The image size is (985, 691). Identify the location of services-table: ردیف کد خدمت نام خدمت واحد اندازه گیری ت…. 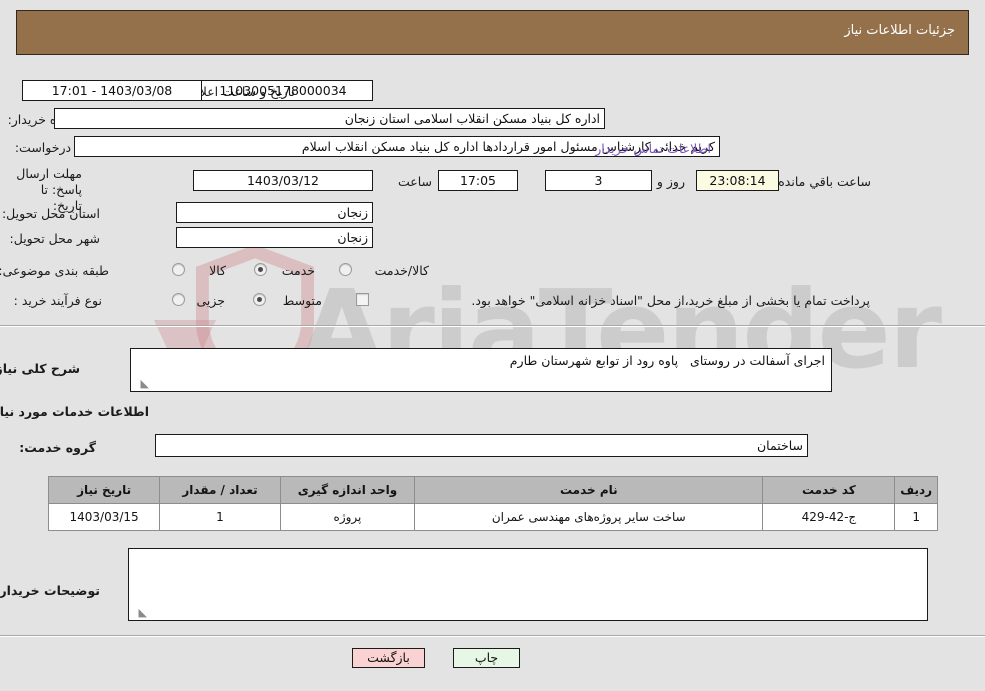
(492, 503).